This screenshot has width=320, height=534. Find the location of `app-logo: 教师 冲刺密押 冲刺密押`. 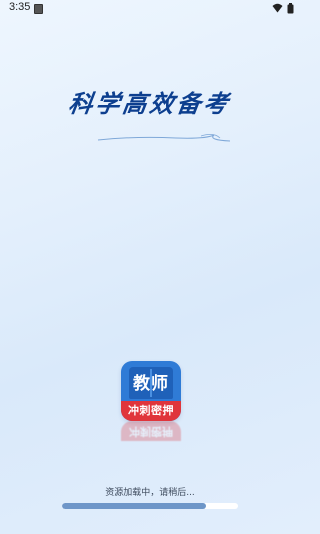

app-logo: 教师 冲刺密押 冲刺密押 is located at coordinates (151, 404).